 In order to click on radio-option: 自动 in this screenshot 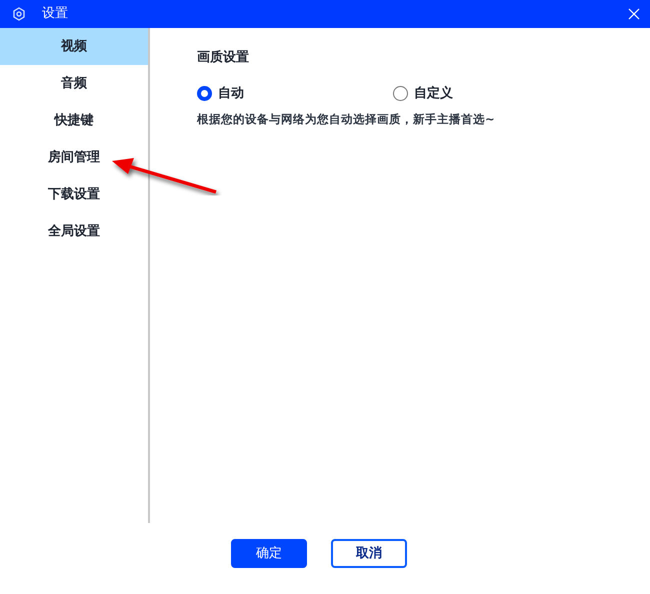, I will do `click(295, 93)`.